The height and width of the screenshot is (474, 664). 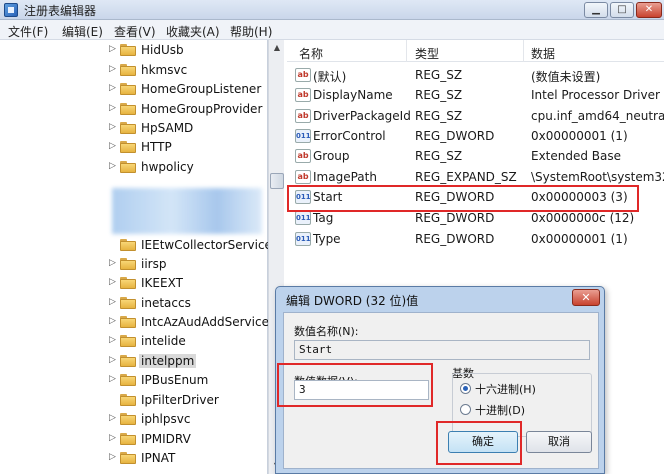 What do you see at coordinates (60, 11) in the screenshot?
I see `window-title: 注册表编辑器` at bounding box center [60, 11].